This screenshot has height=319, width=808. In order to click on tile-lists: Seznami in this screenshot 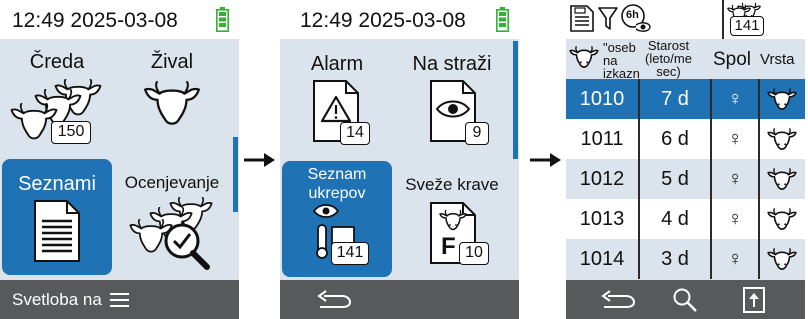, I will do `click(57, 217)`.